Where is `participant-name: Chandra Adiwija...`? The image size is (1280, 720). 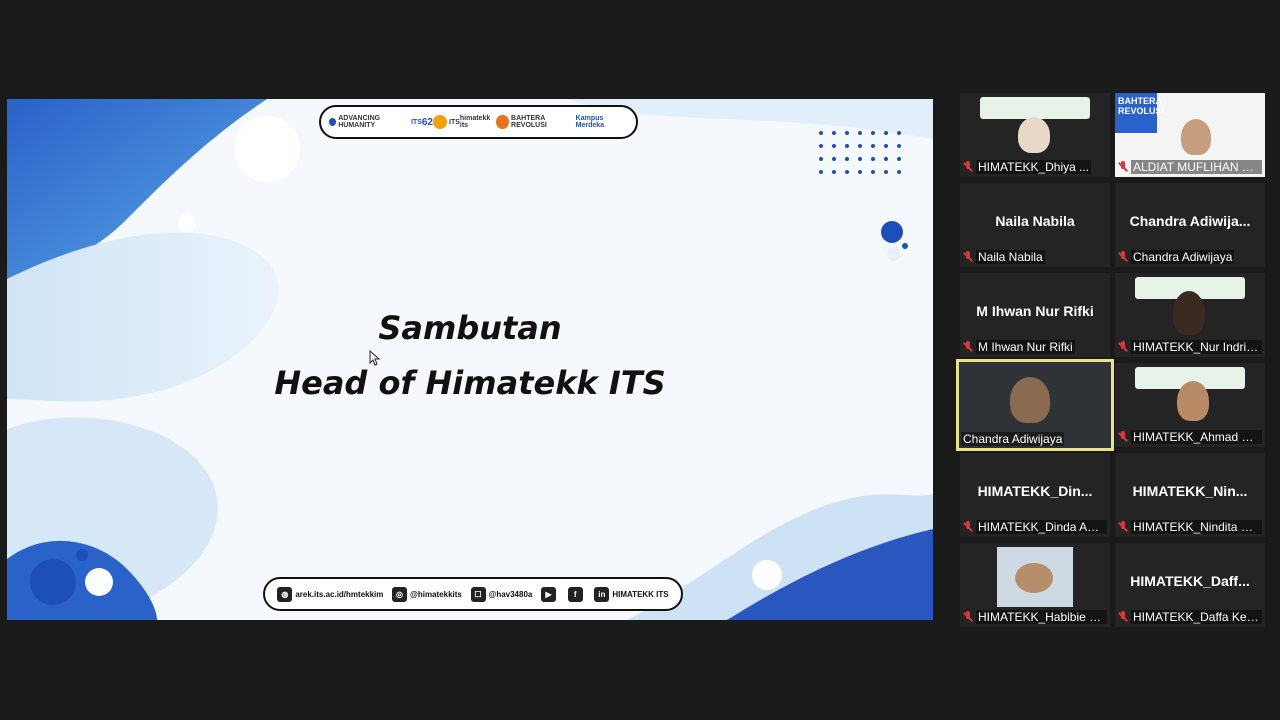
participant-name: Chandra Adiwija... is located at coordinates (1190, 221).